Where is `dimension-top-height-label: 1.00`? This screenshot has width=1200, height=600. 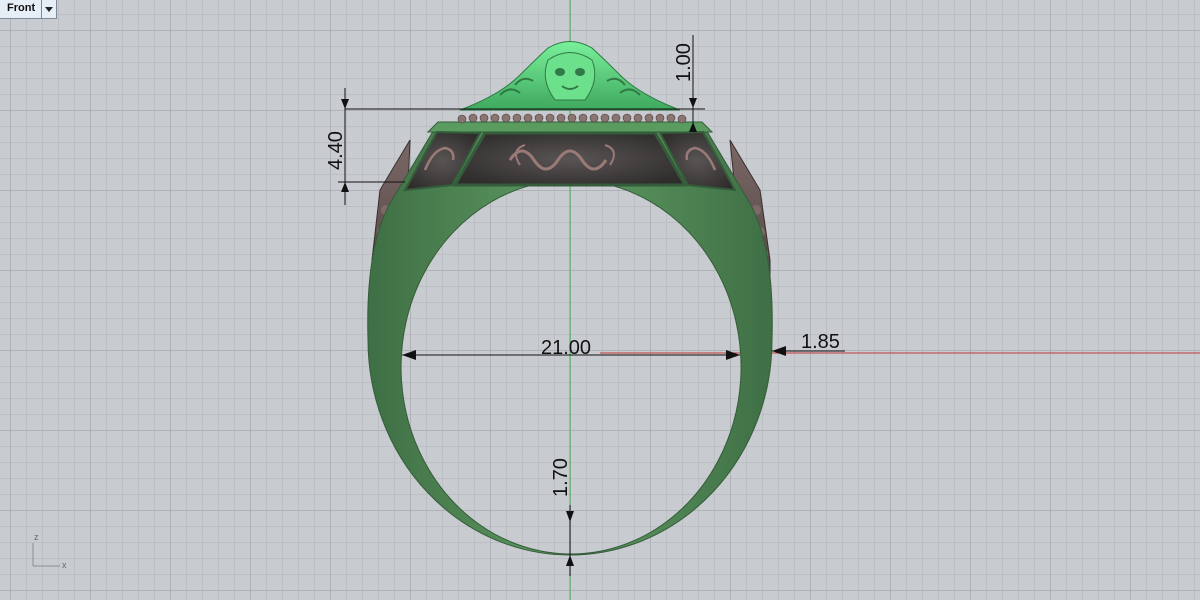 dimension-top-height-label: 1.00 is located at coordinates (684, 62).